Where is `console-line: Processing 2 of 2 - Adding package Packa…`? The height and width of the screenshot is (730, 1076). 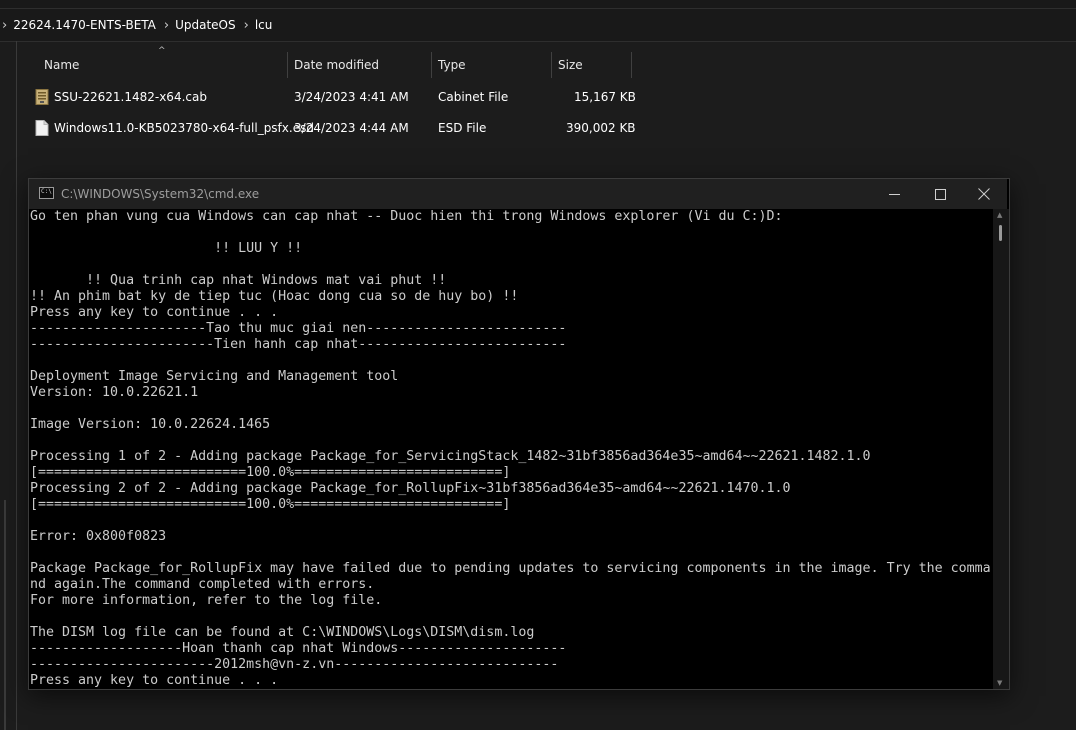 console-line: Processing 2 of 2 - Adding package Packa… is located at coordinates (410, 488).